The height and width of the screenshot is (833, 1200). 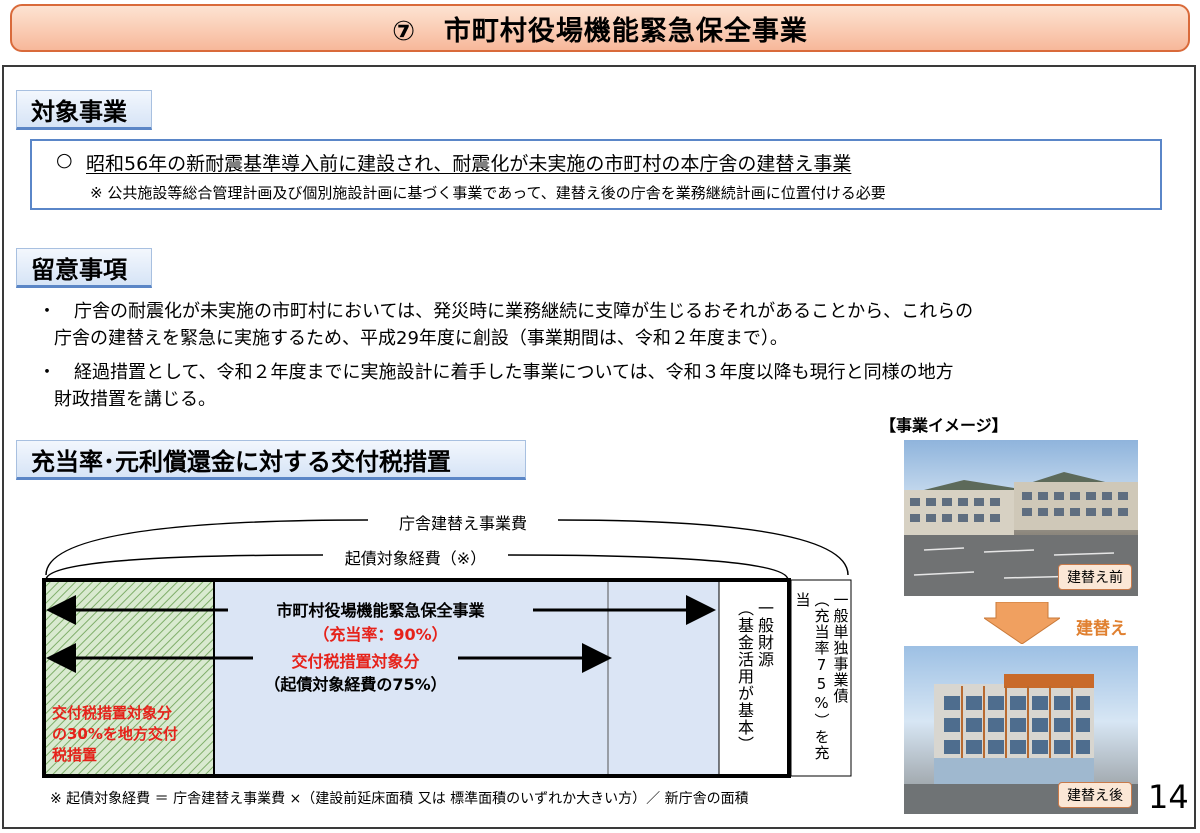 What do you see at coordinates (1021, 518) in the screenshot?
I see `before-photo: 建替え前` at bounding box center [1021, 518].